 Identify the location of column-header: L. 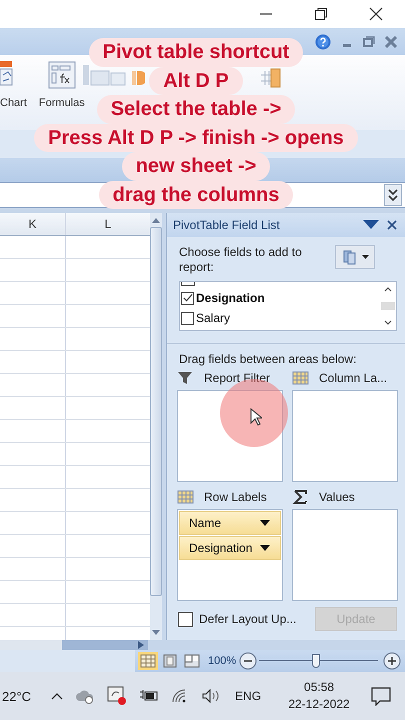
(108, 224).